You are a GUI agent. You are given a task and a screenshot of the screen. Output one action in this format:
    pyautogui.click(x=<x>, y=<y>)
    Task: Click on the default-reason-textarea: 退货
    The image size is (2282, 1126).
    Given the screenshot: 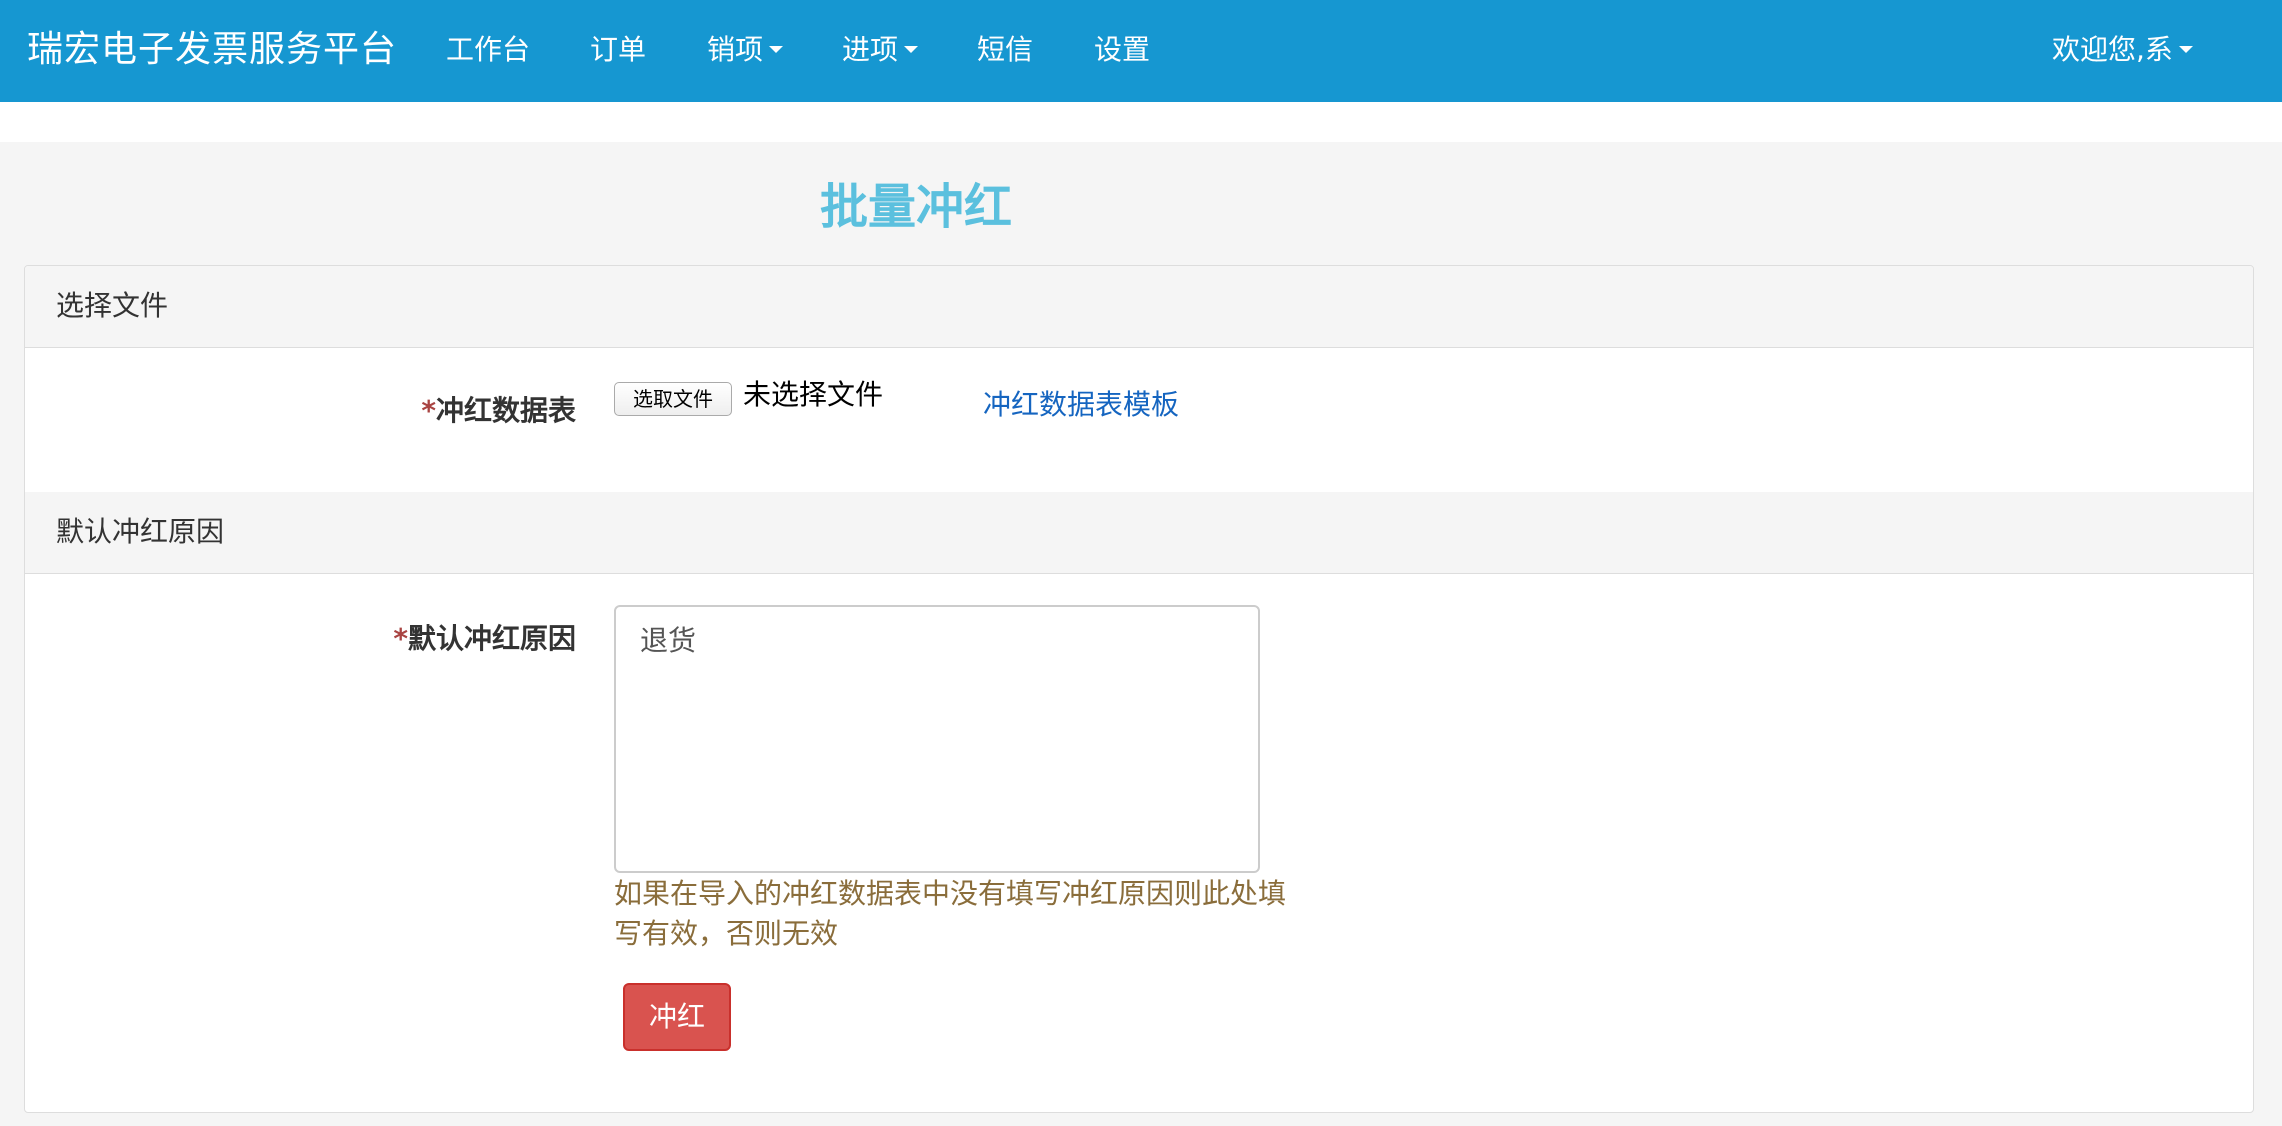 What is the action you would take?
    pyautogui.click(x=937, y=739)
    